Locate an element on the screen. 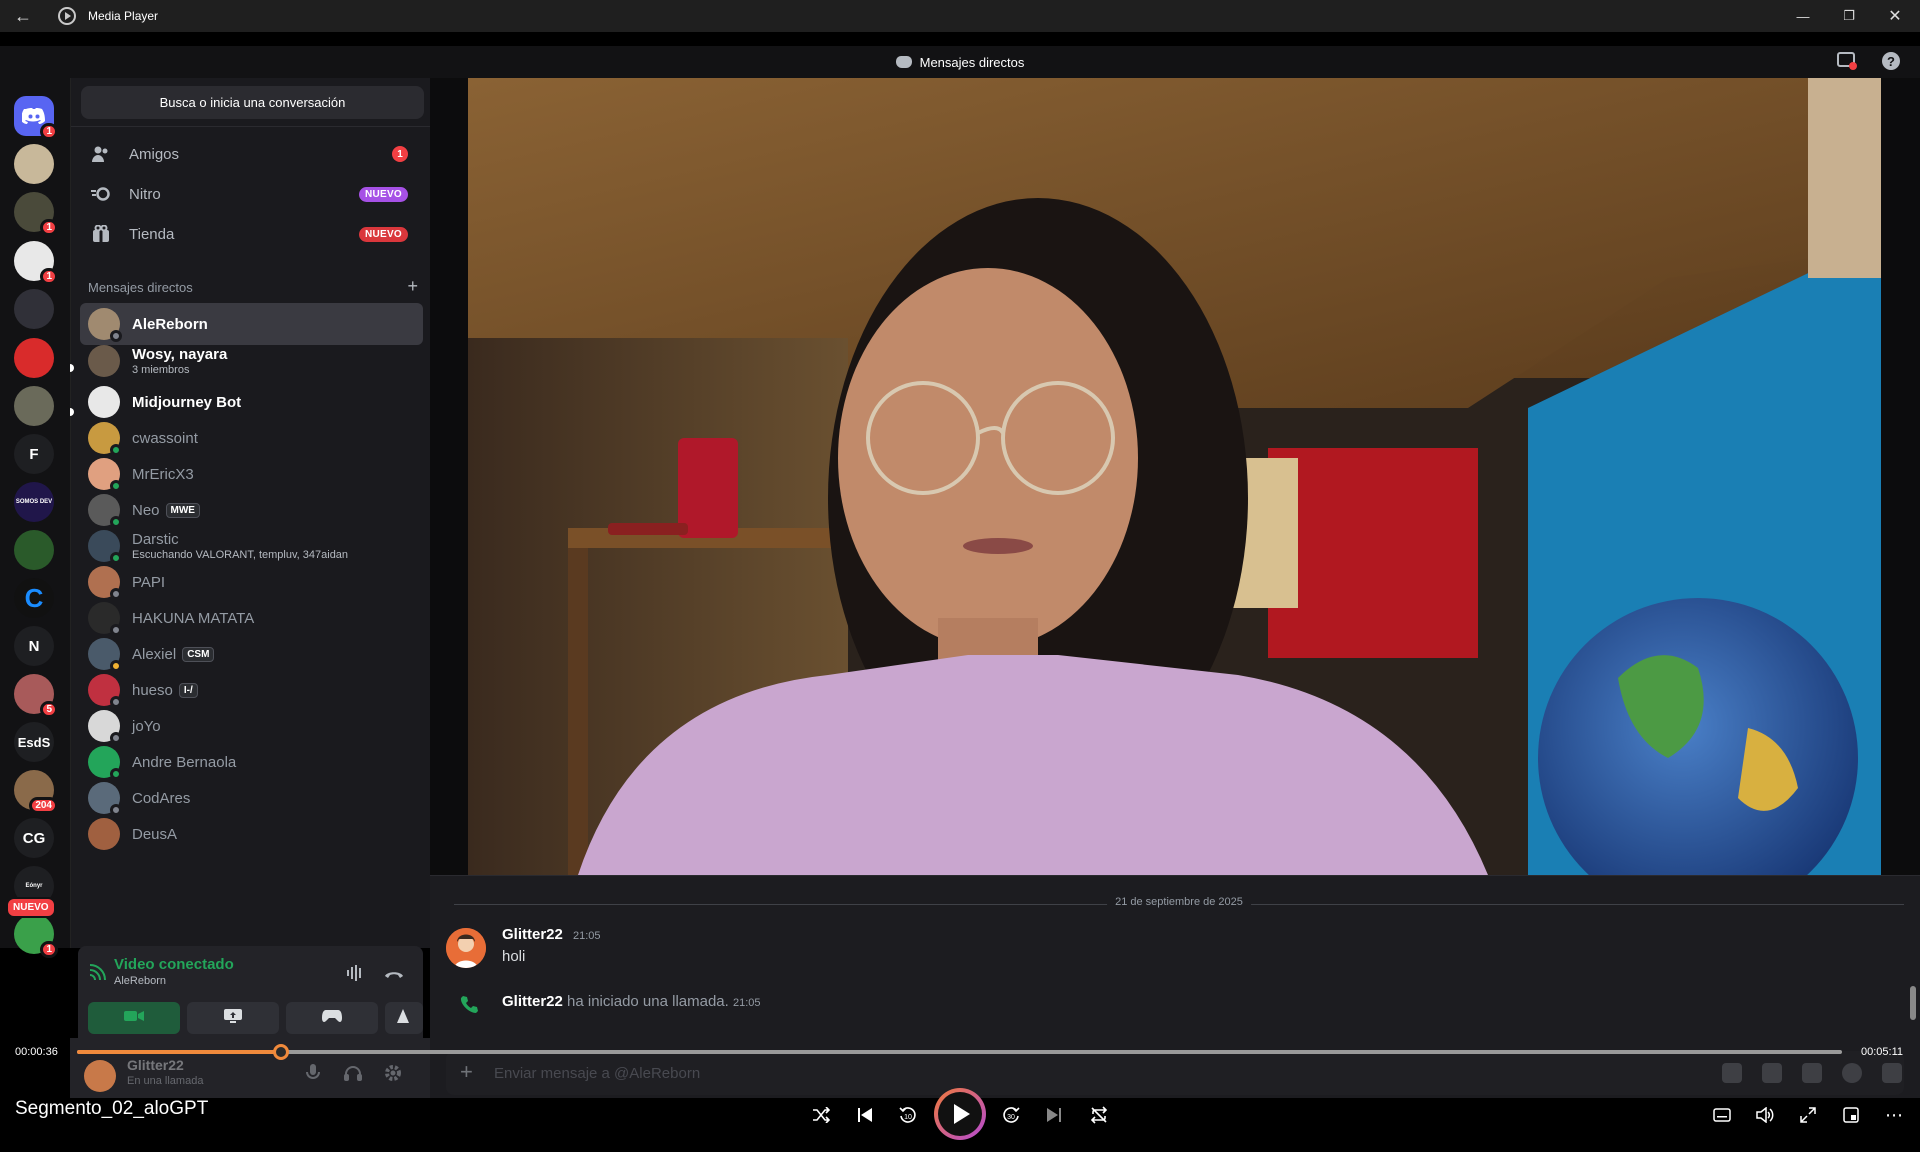 Image resolution: width=1920 pixels, height=1152 pixels. media-title: Segmento_02_aloGPT is located at coordinates (112, 1108).